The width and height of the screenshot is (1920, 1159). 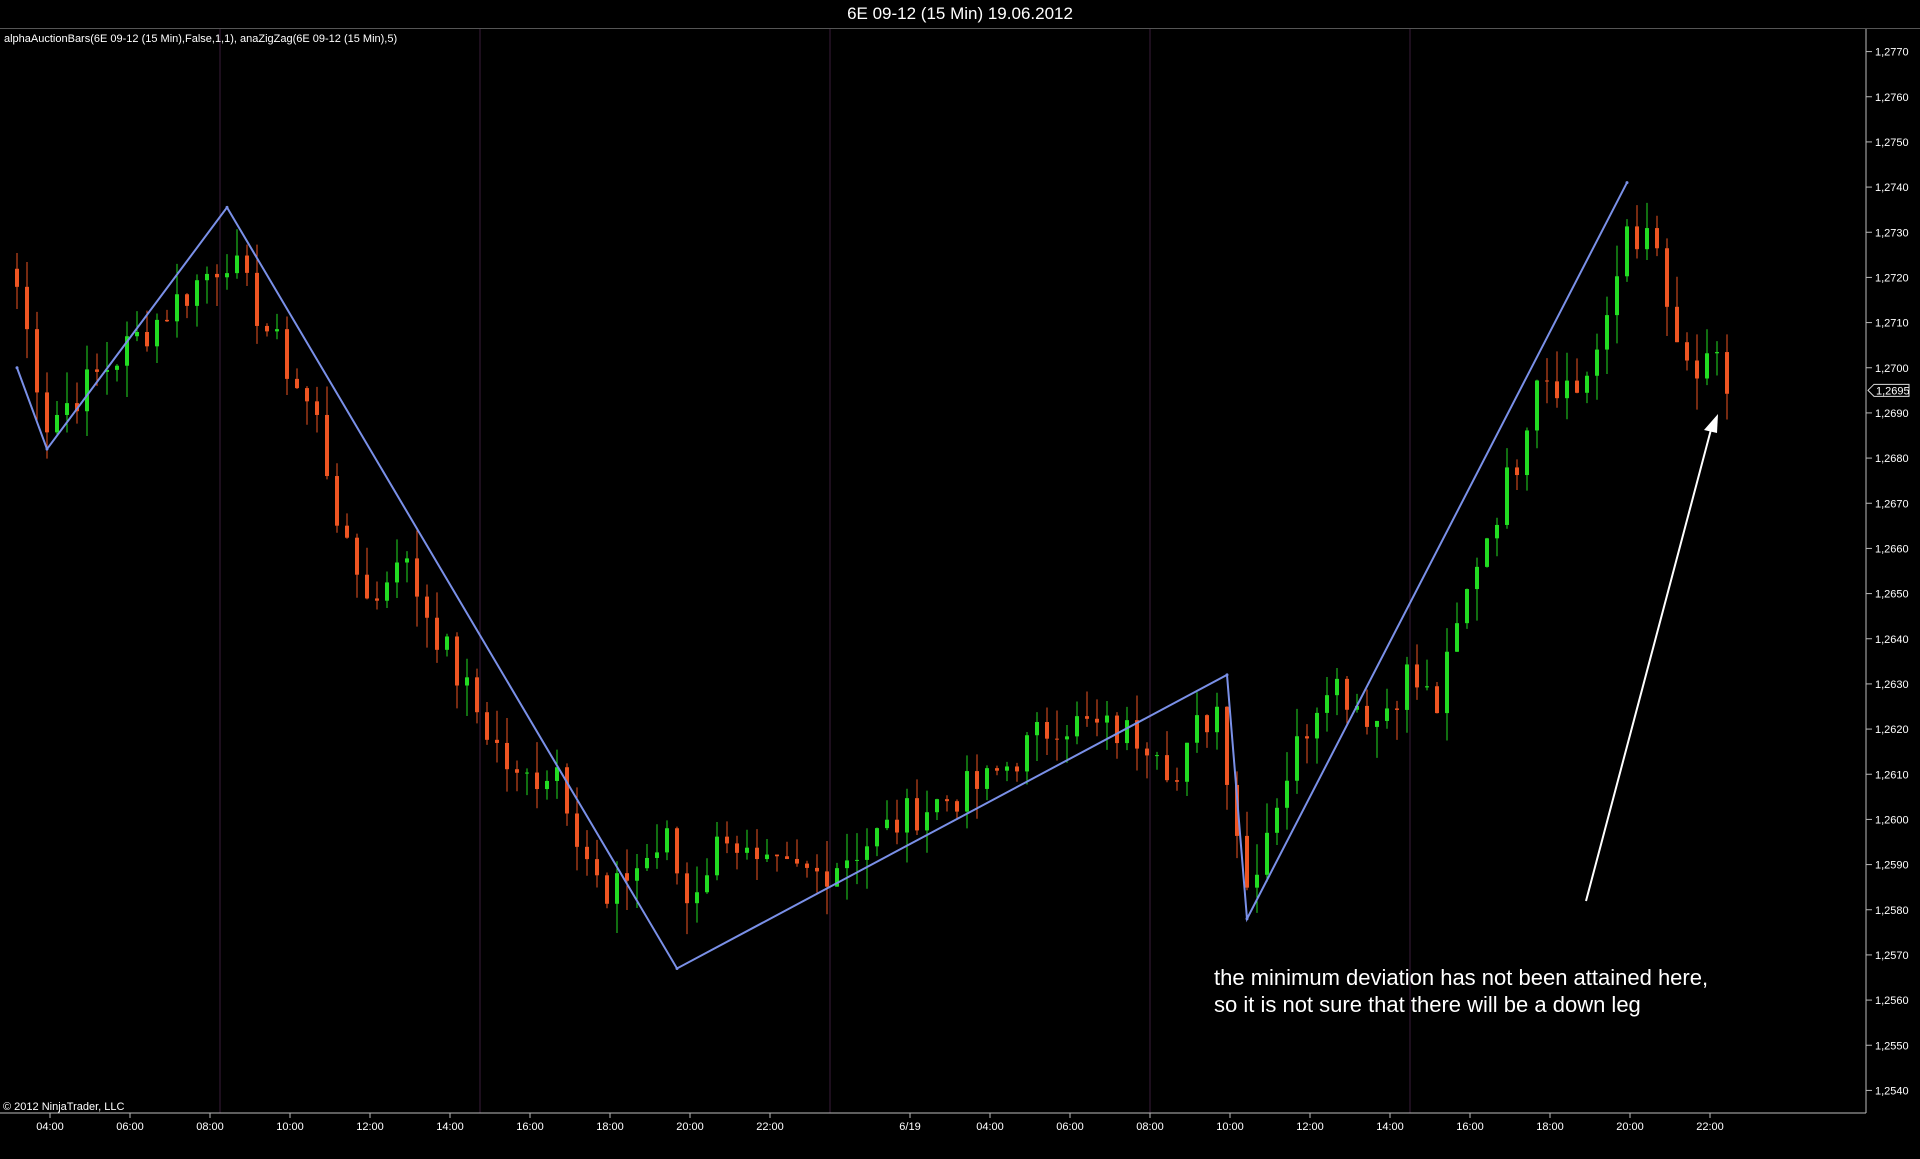 What do you see at coordinates (1892, 1091) in the screenshot?
I see `y-tick-label: 1,2540` at bounding box center [1892, 1091].